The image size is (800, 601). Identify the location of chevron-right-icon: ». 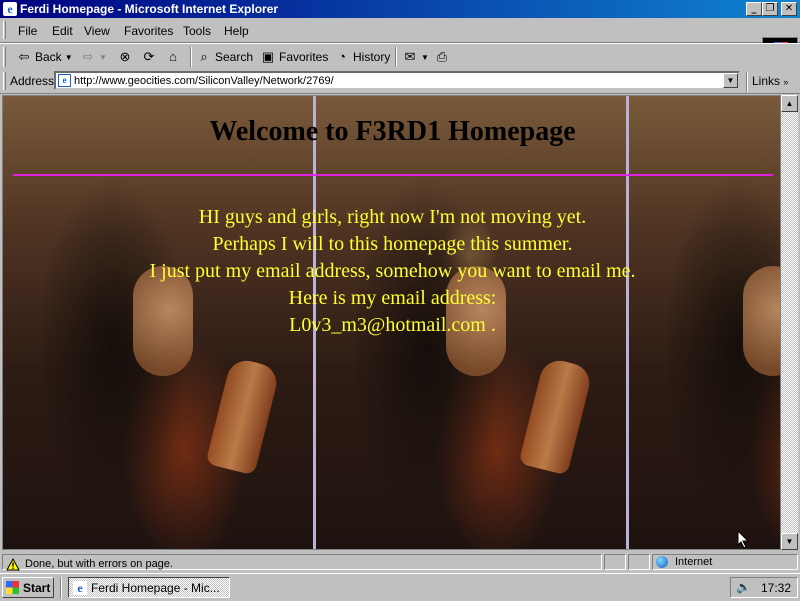
(786, 82).